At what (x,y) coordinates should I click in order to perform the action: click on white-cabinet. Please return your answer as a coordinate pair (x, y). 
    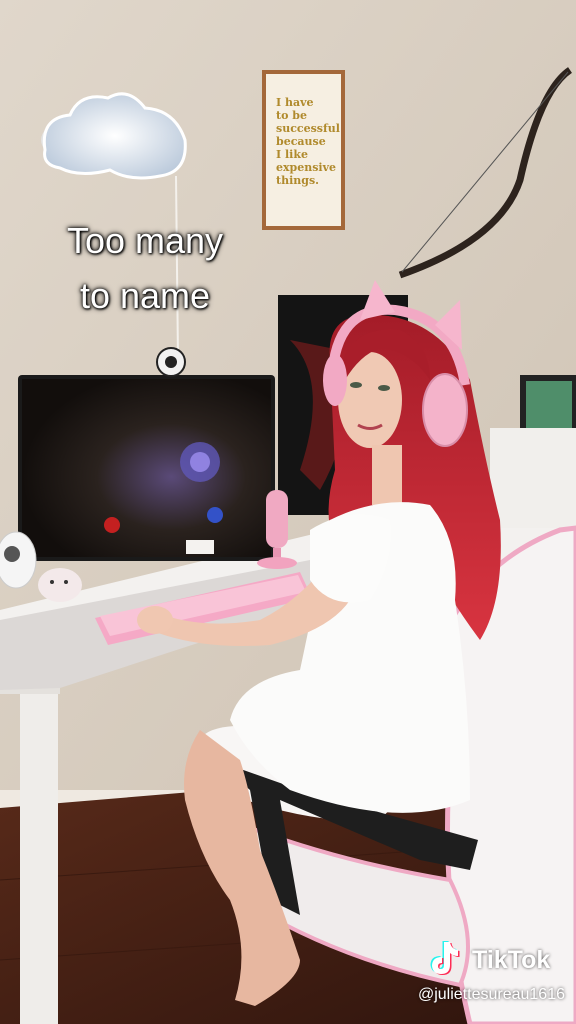
    Looking at the image, I should click on (533, 478).